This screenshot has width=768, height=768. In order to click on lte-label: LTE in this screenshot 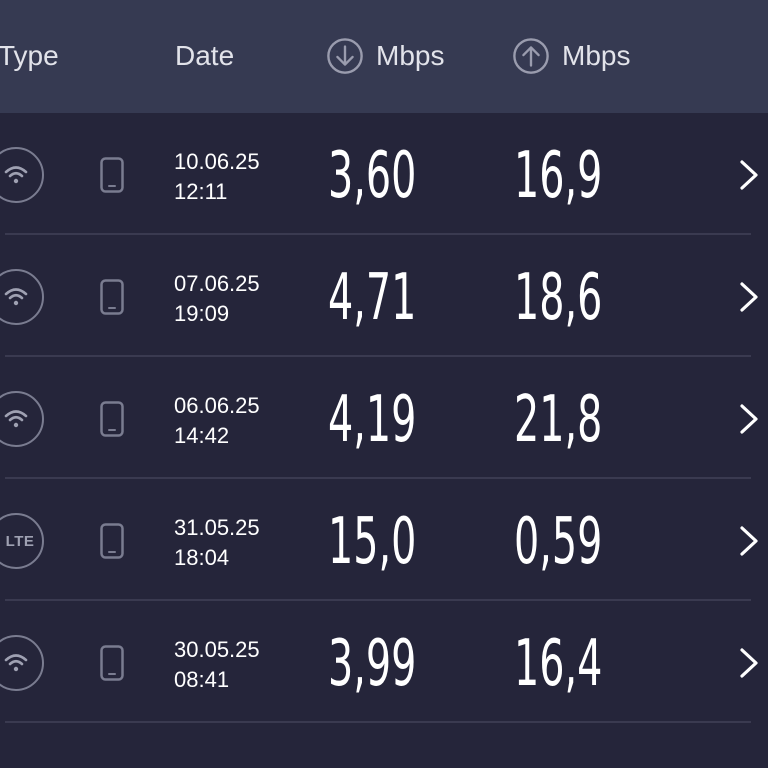, I will do `click(20, 541)`.